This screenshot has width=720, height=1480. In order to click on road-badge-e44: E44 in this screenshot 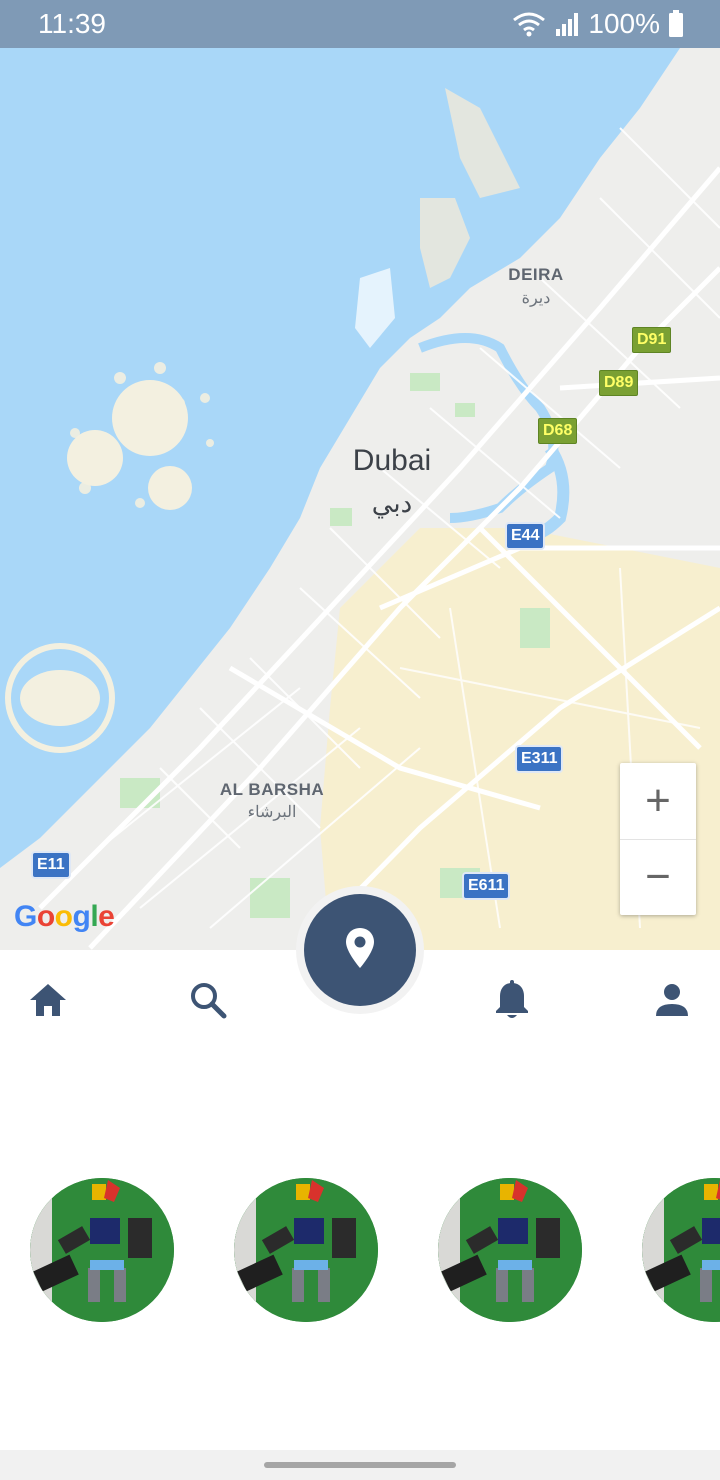, I will do `click(525, 536)`.